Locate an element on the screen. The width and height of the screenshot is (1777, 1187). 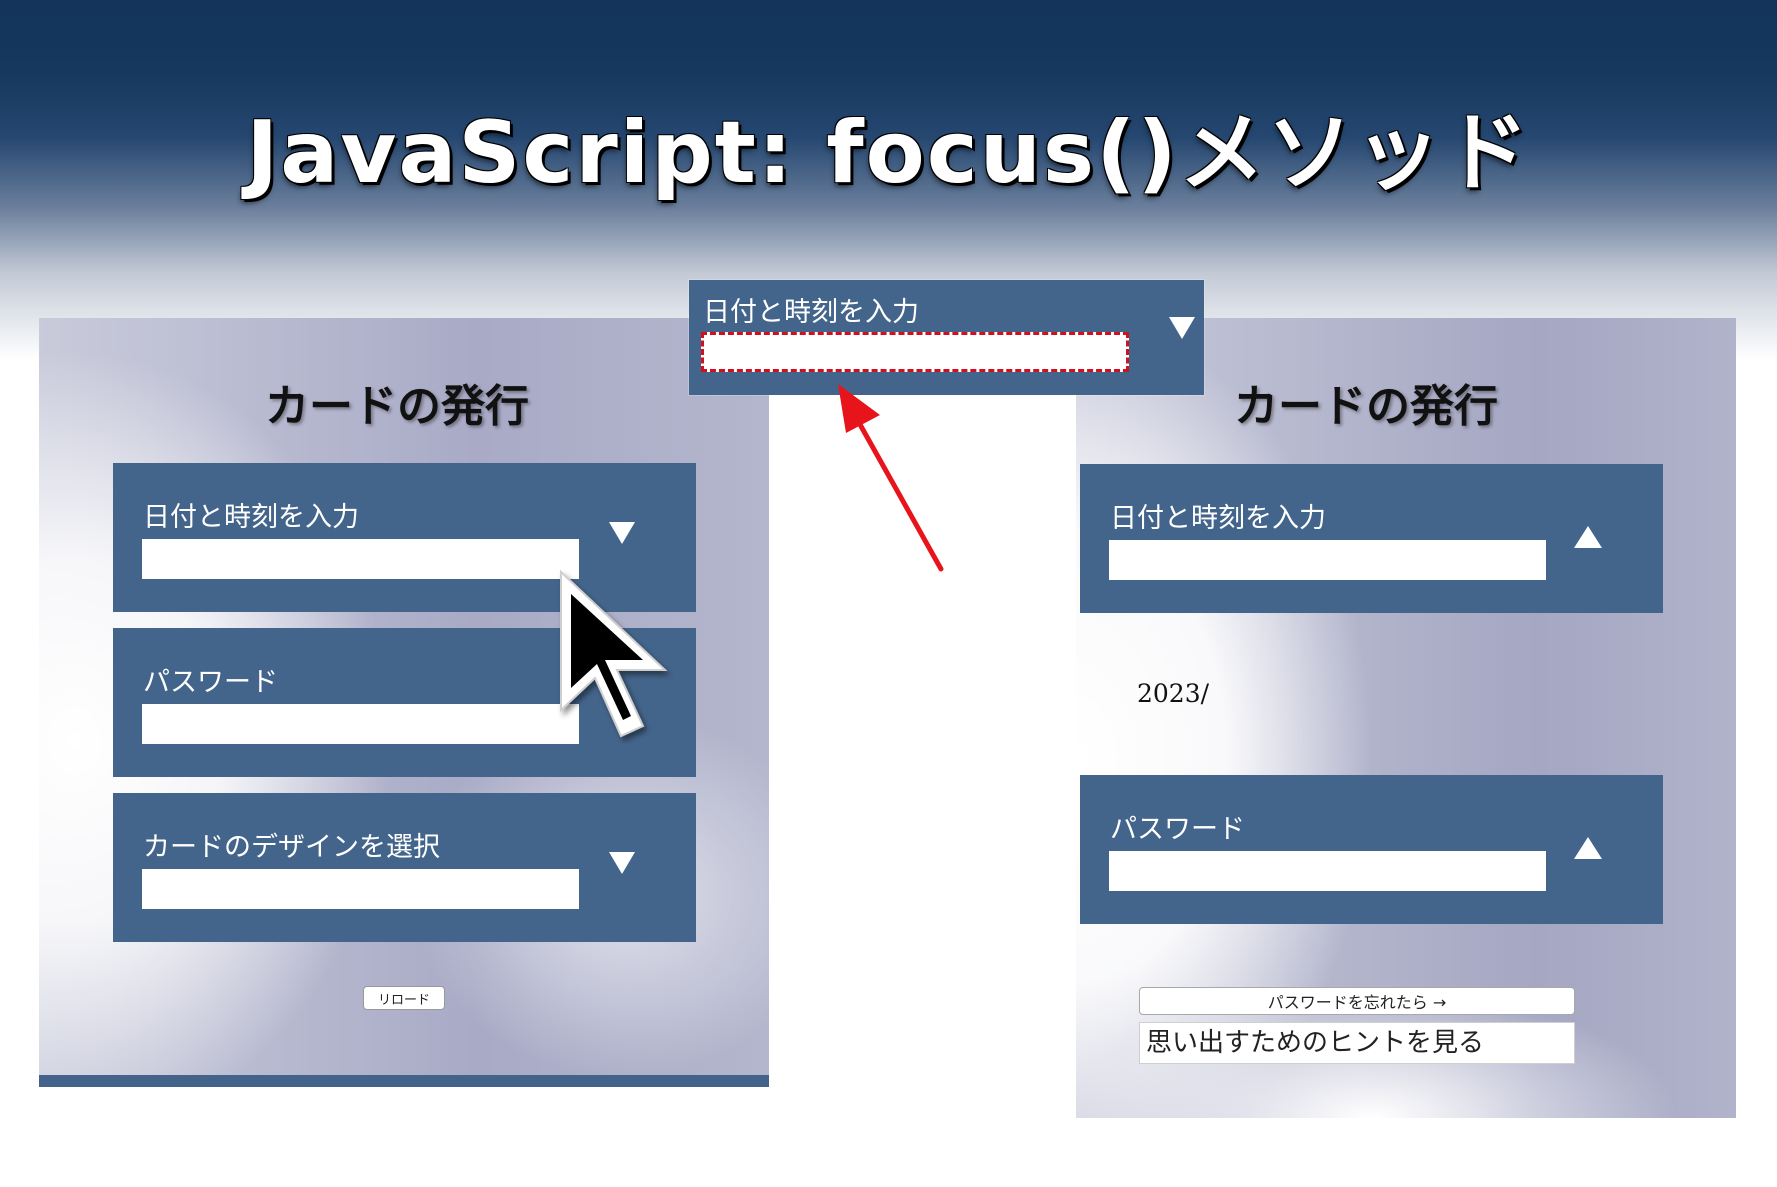
right-datetime-input is located at coordinates (1327, 560).